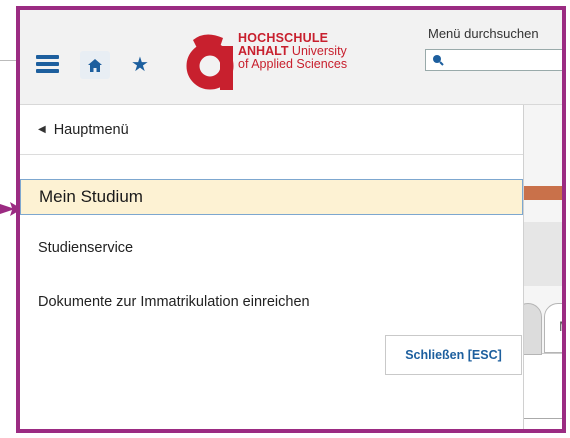 Image resolution: width=570 pixels, height=438 pixels. Describe the element at coordinates (263, 51) in the screenshot. I see `logo-line-2-bold: ANHALT` at that location.